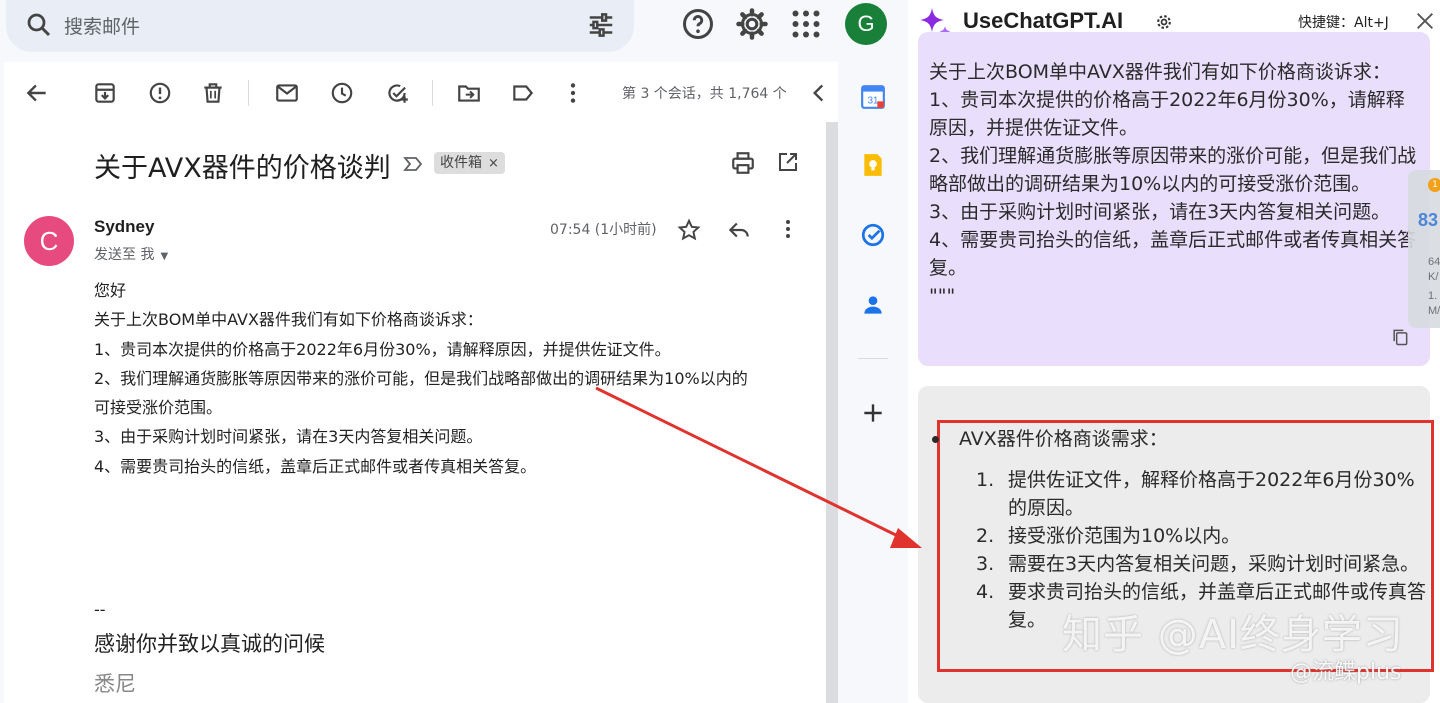 The width and height of the screenshot is (1440, 703). Describe the element at coordinates (985, 480) in the screenshot. I see `list-number: 1.` at that location.